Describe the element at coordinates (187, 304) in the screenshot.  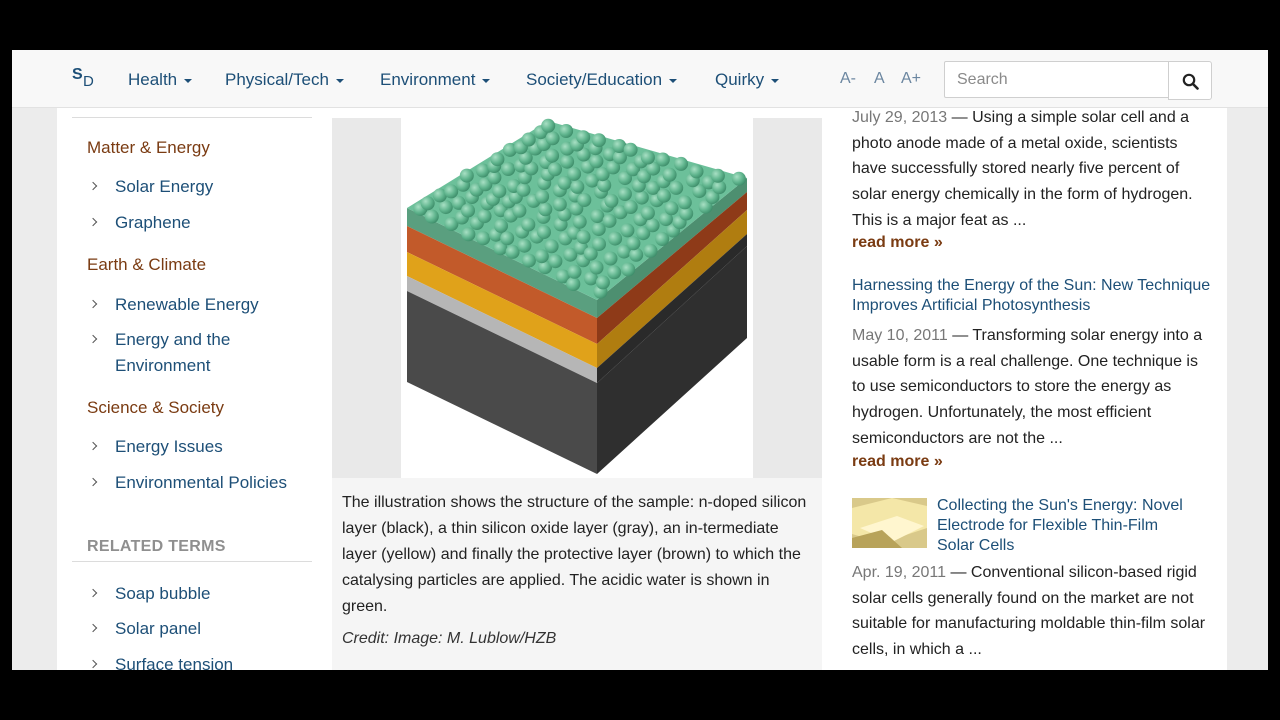
I see `sidebar-item-label: Renewable Energy` at that location.